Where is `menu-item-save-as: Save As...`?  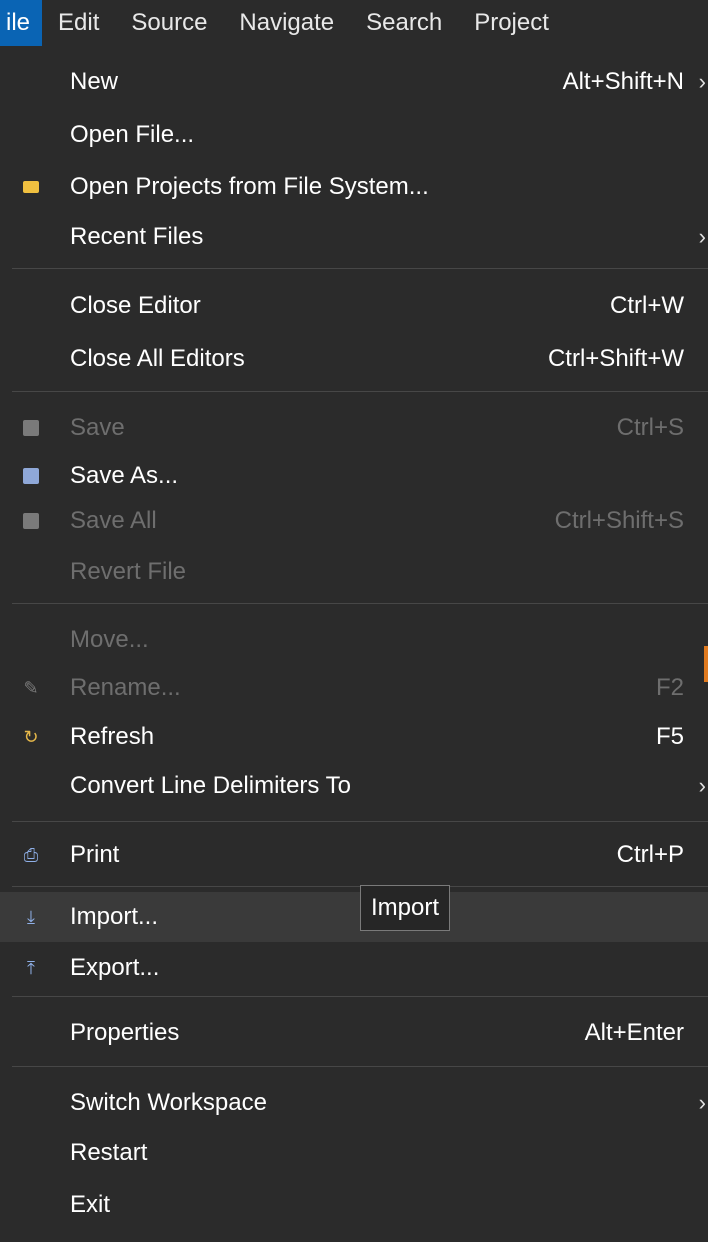
menu-item-save-as: Save As... is located at coordinates (354, 476).